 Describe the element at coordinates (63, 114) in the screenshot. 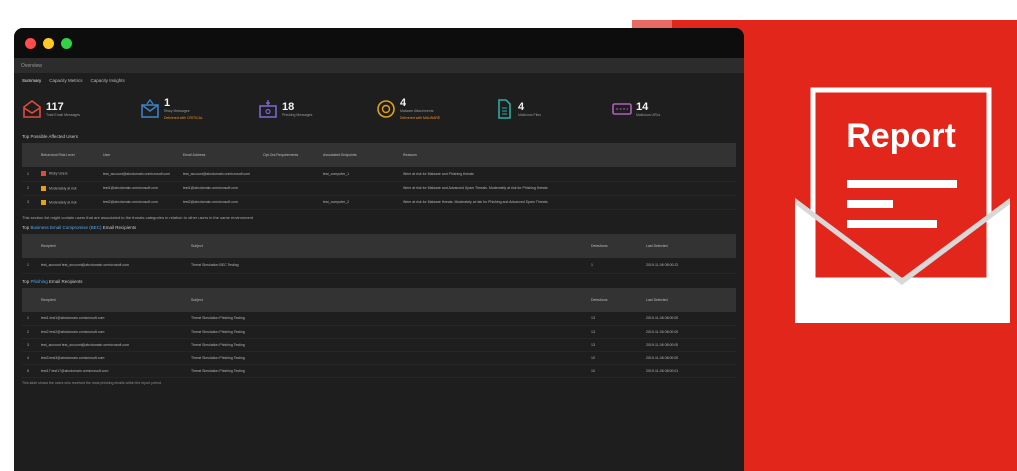

I see `stat-label: Total Email Messages` at that location.